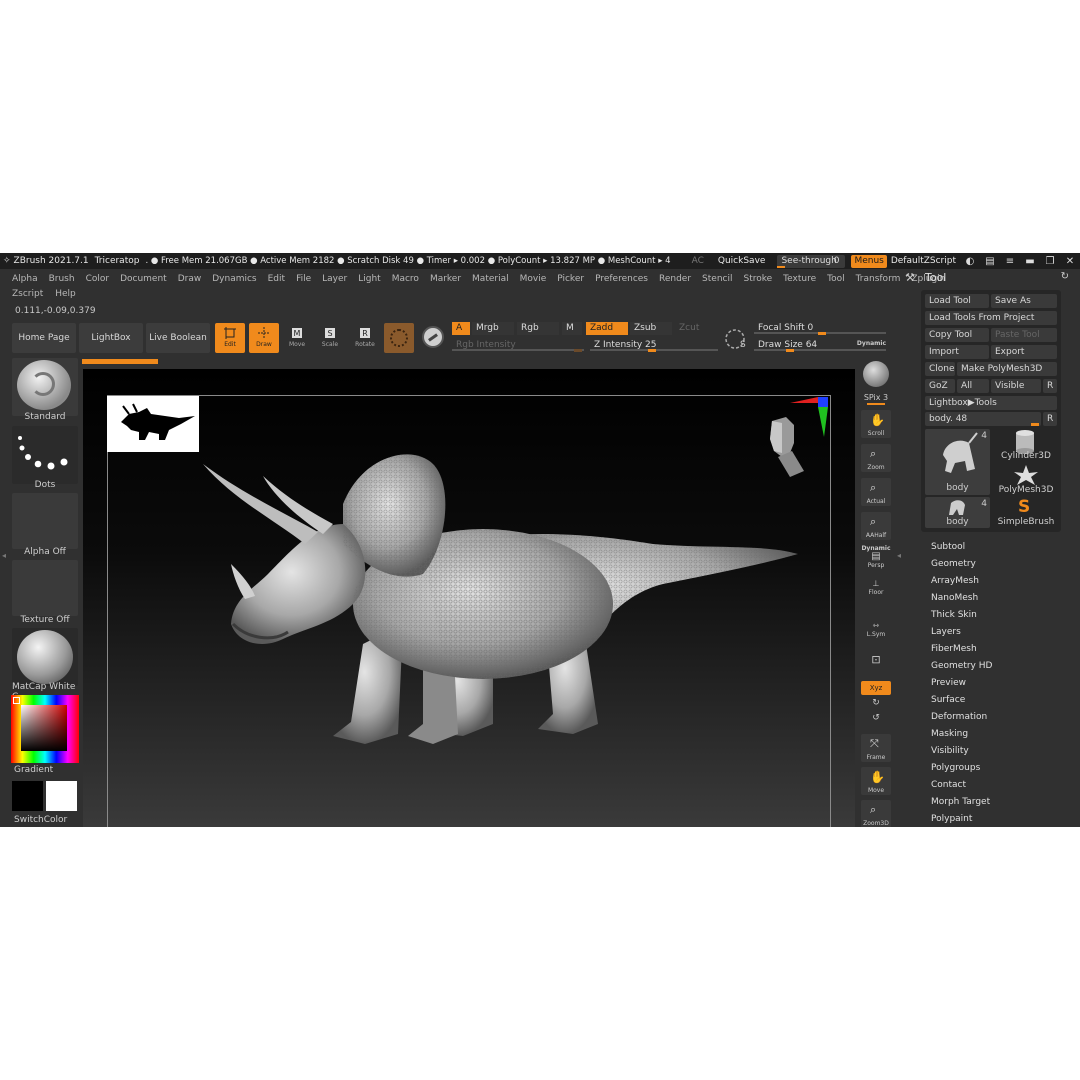  I want to click on subpalette-polygroups: Polygroups, so click(961, 768).